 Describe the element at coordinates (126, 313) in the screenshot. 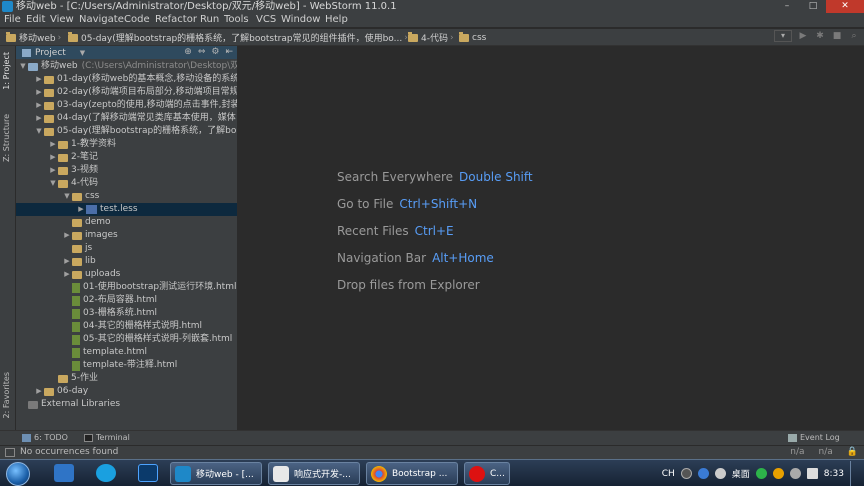

I see `tree-row: 03-栅格系统.html` at that location.